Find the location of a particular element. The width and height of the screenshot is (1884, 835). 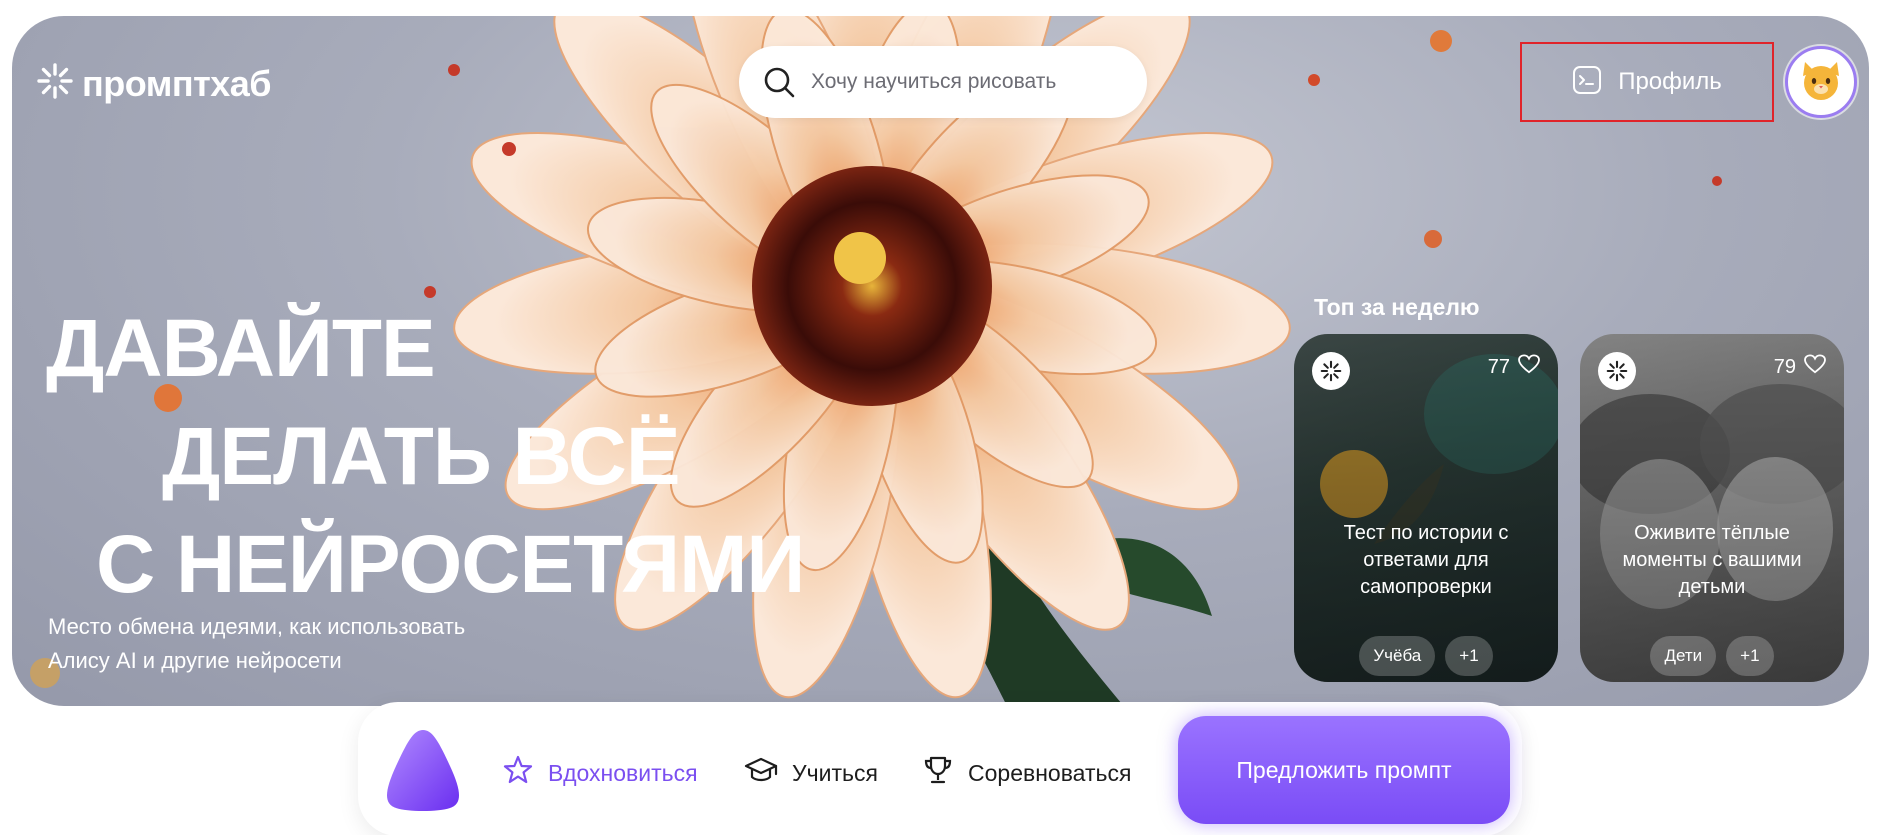

card-tags: Учёба +1 is located at coordinates (1426, 656).